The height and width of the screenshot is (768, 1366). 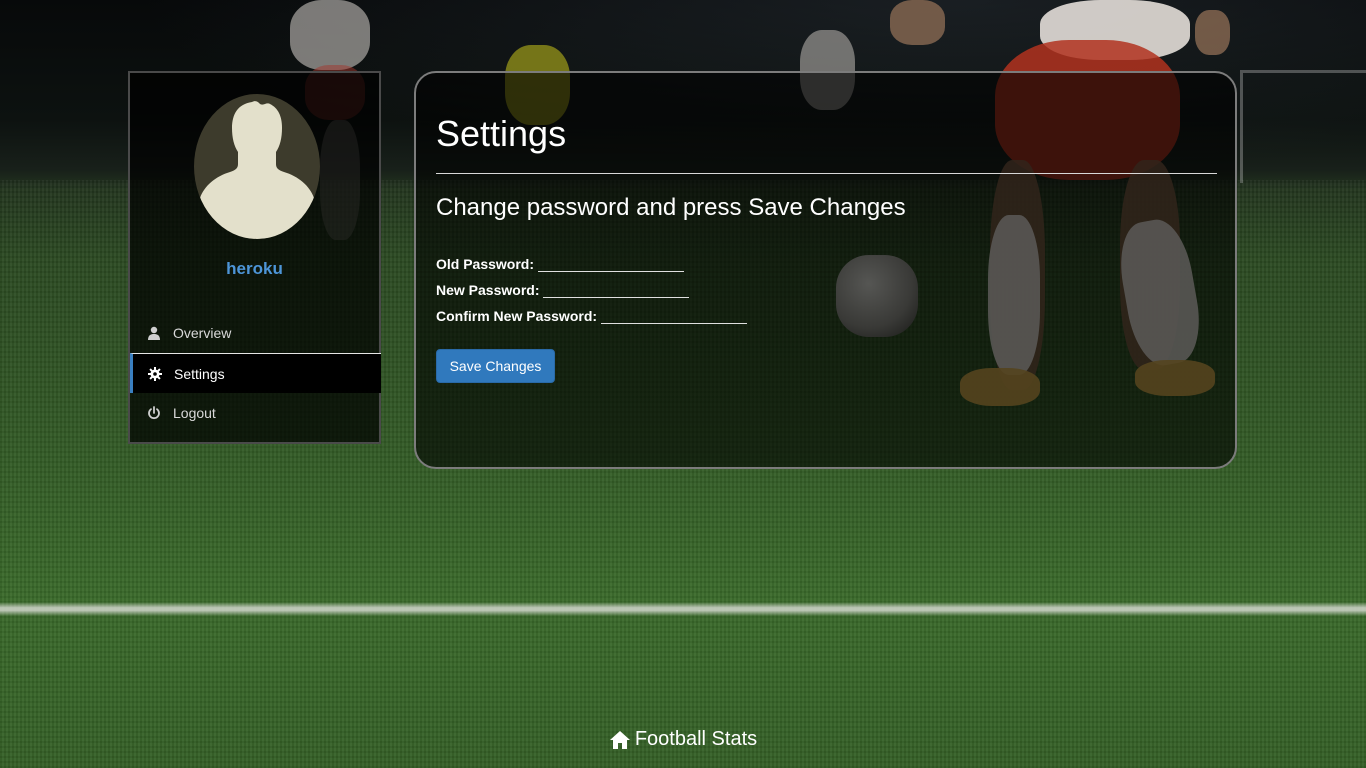 What do you see at coordinates (696, 739) in the screenshot?
I see `footer-brand: Football Stats` at bounding box center [696, 739].